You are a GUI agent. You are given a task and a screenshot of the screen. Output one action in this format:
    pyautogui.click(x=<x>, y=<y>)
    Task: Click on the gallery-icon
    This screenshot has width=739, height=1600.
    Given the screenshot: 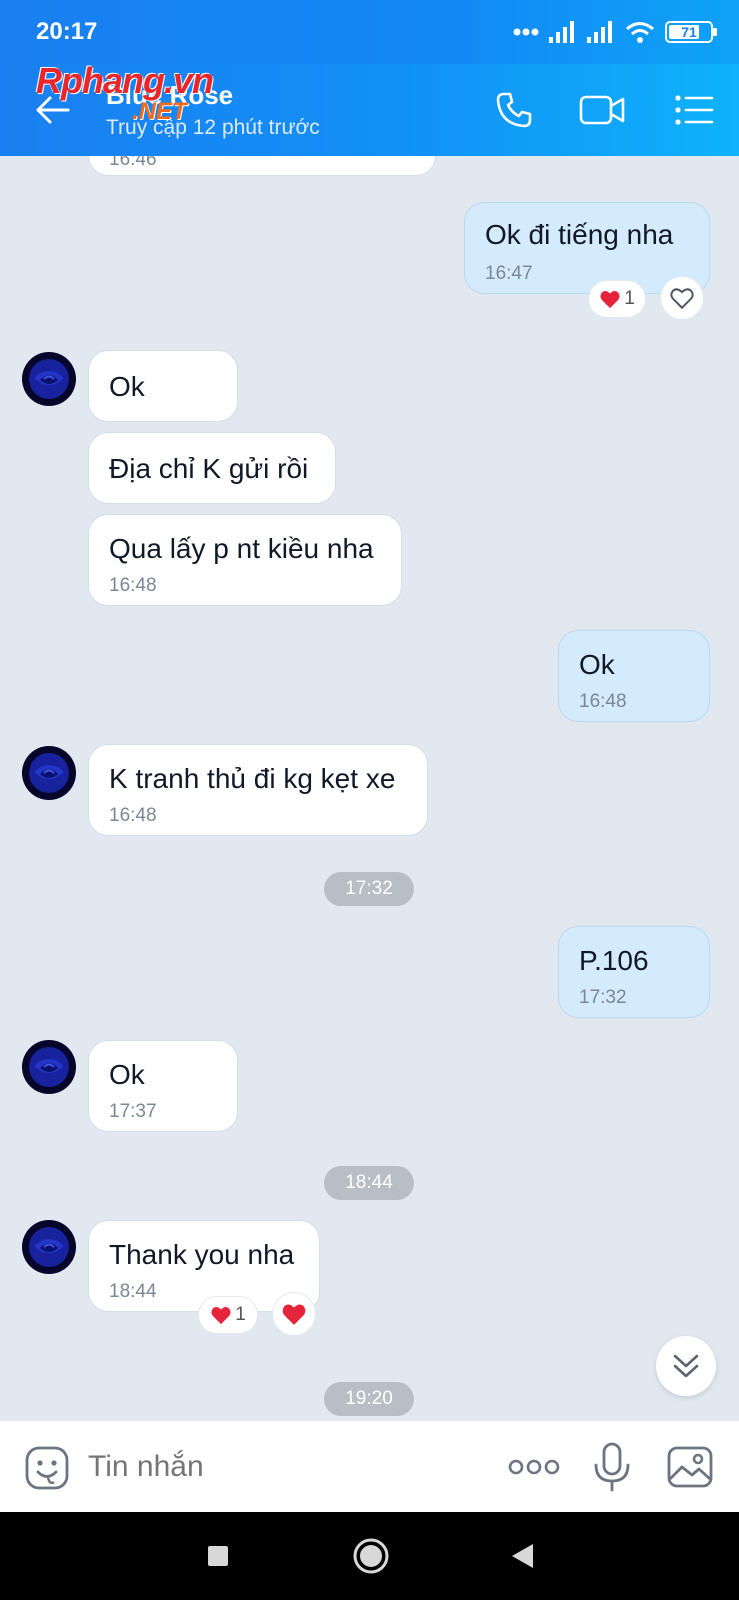 What is the action you would take?
    pyautogui.click(x=690, y=1467)
    